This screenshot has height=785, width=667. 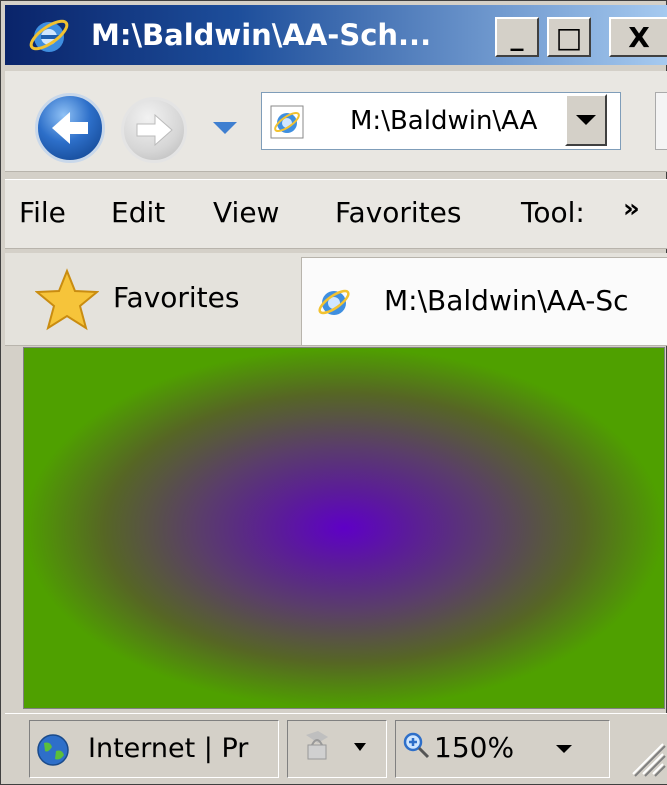 What do you see at coordinates (336, 121) in the screenshot?
I see `navigation-bar: M:\Baldwin\AA` at bounding box center [336, 121].